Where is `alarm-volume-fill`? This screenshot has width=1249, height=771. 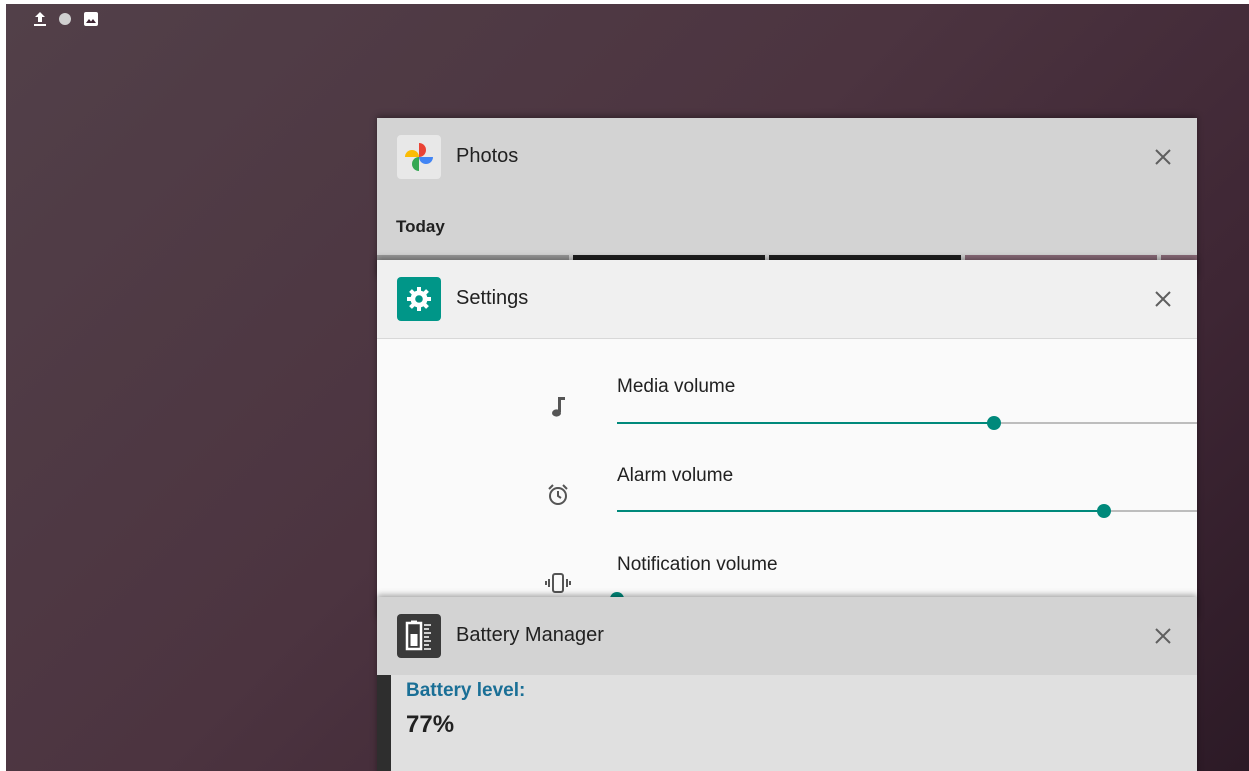
alarm-volume-fill is located at coordinates (860, 511).